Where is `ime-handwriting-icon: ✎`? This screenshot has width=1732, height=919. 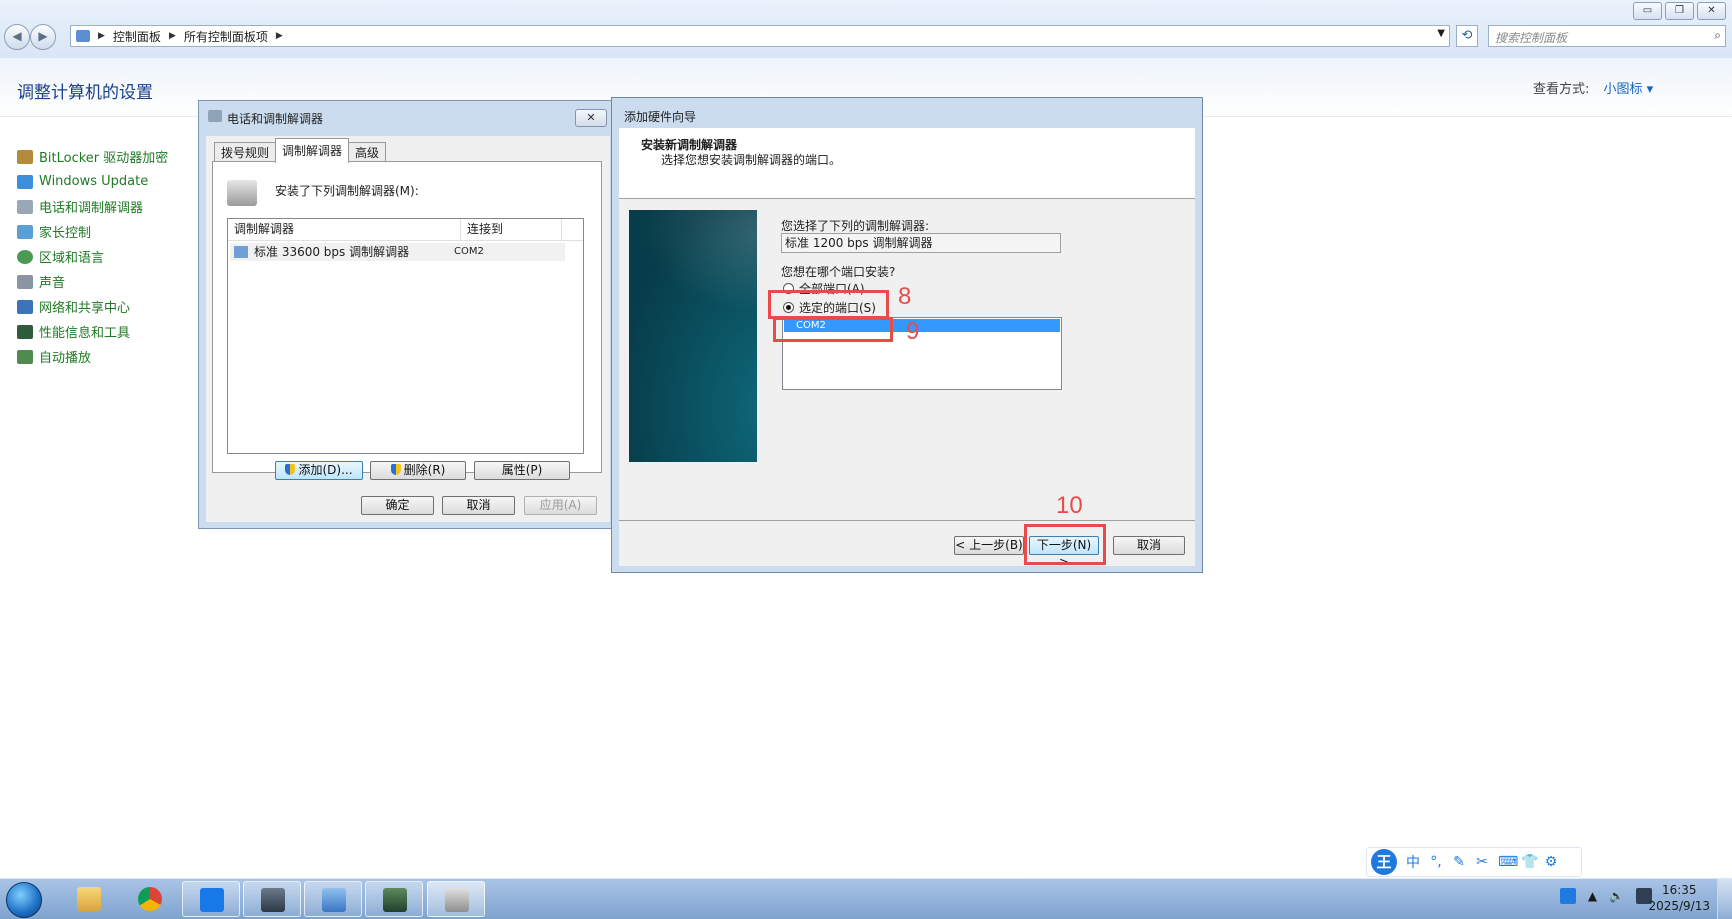
ime-handwriting-icon: ✎ is located at coordinates (1459, 862).